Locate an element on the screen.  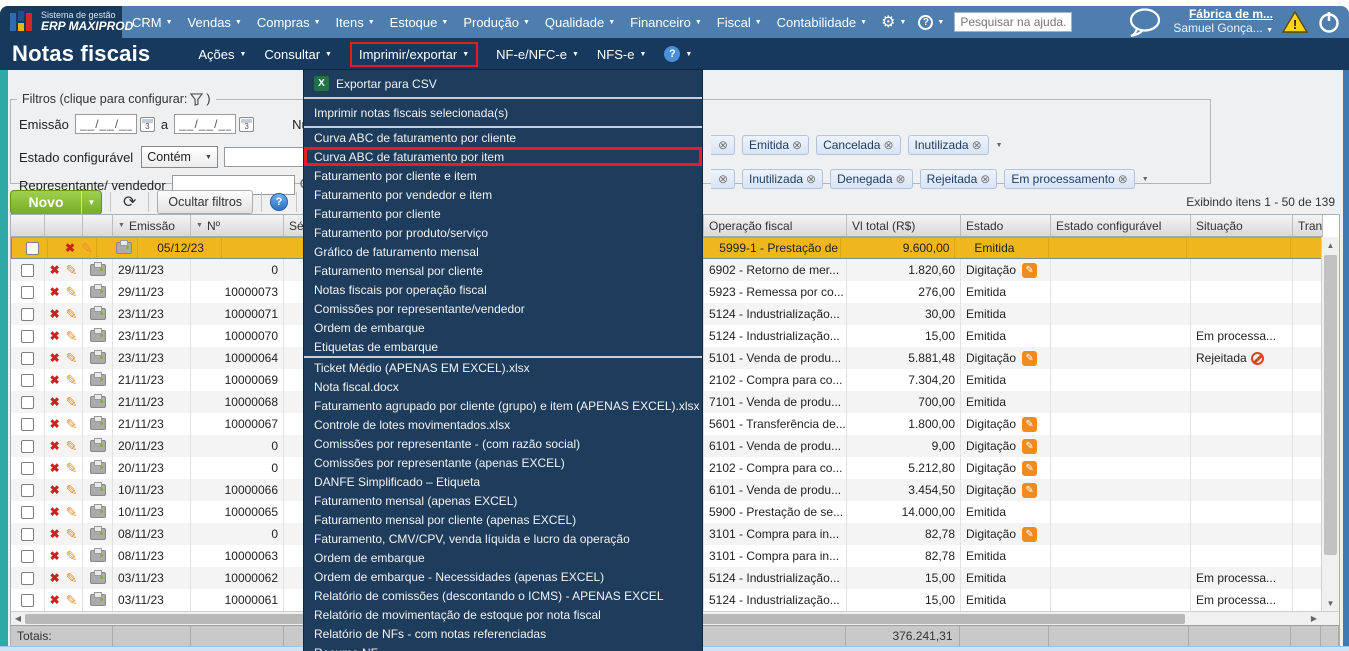
menu-item: Ordem de embarque is located at coordinates (503, 327).